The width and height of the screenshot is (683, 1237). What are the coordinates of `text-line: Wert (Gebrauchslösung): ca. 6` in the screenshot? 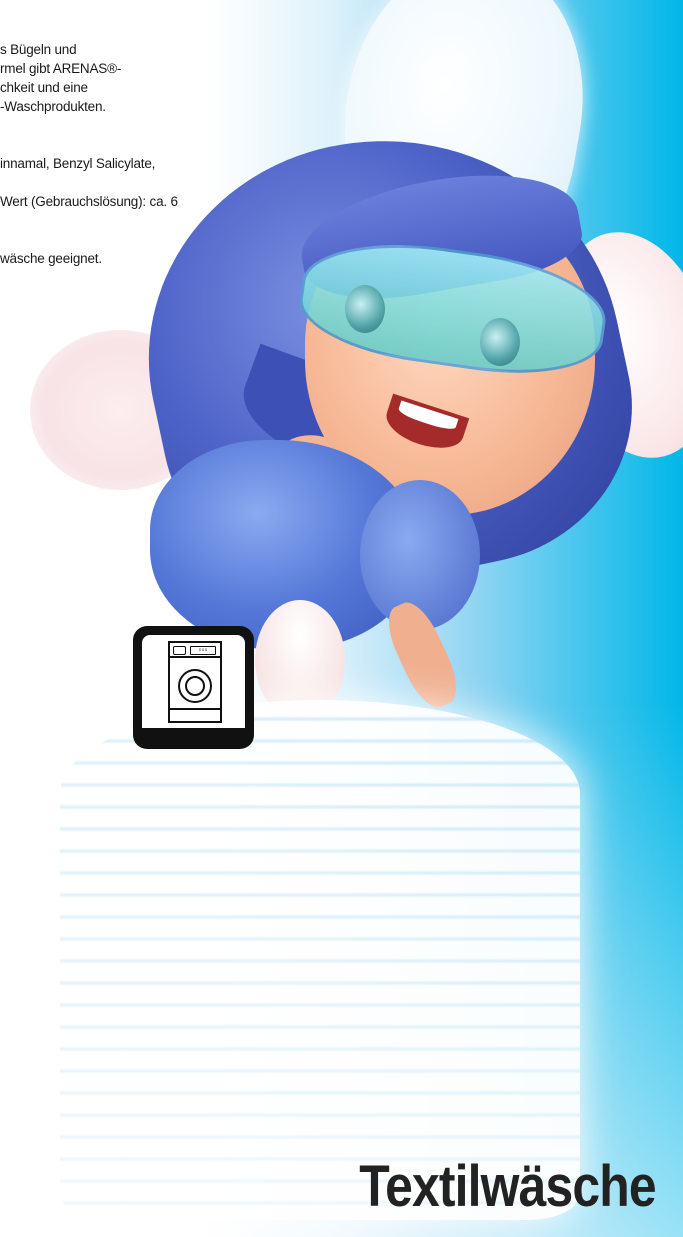 It's located at (89, 201).